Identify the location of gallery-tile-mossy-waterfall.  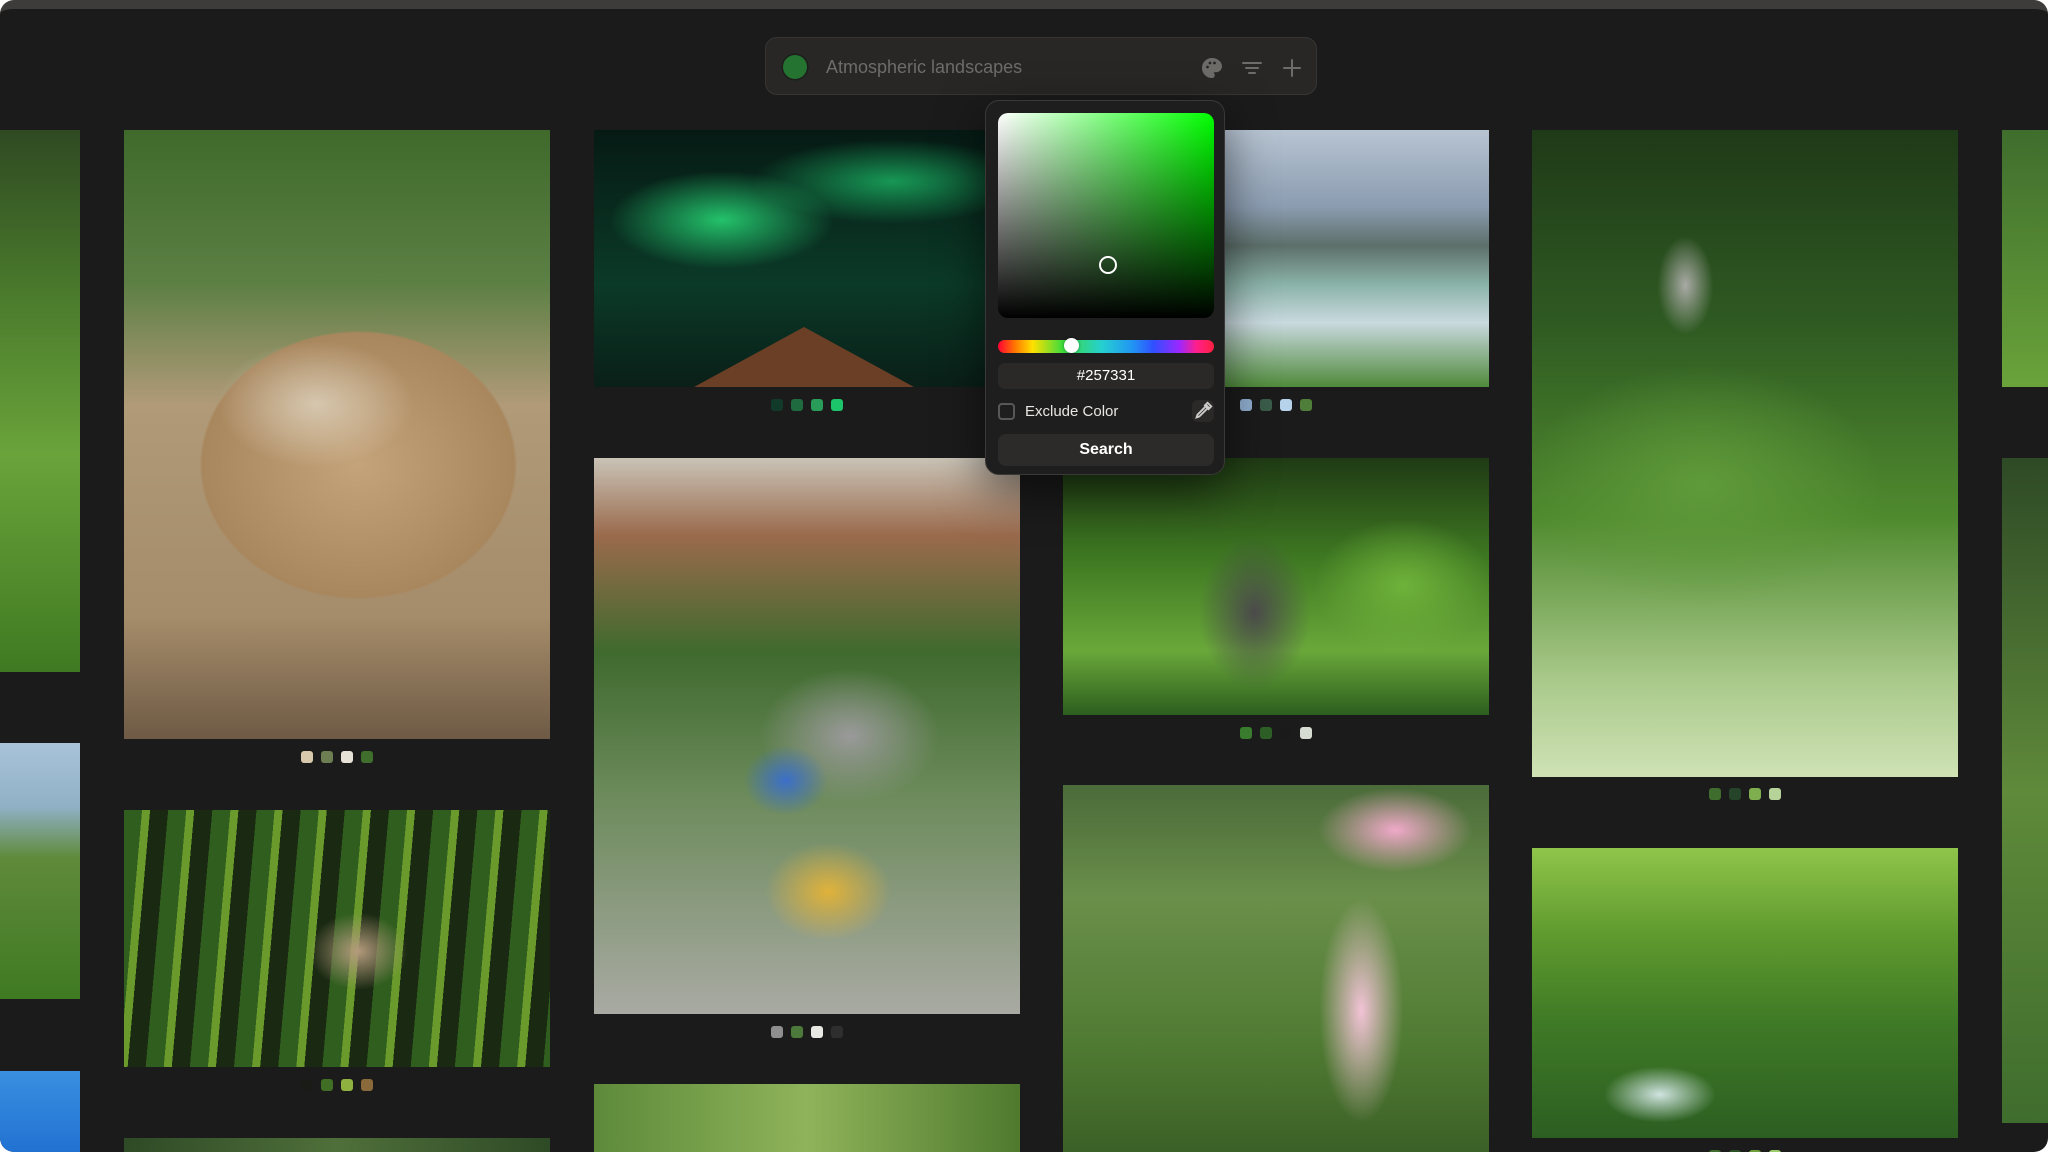
(1745, 993).